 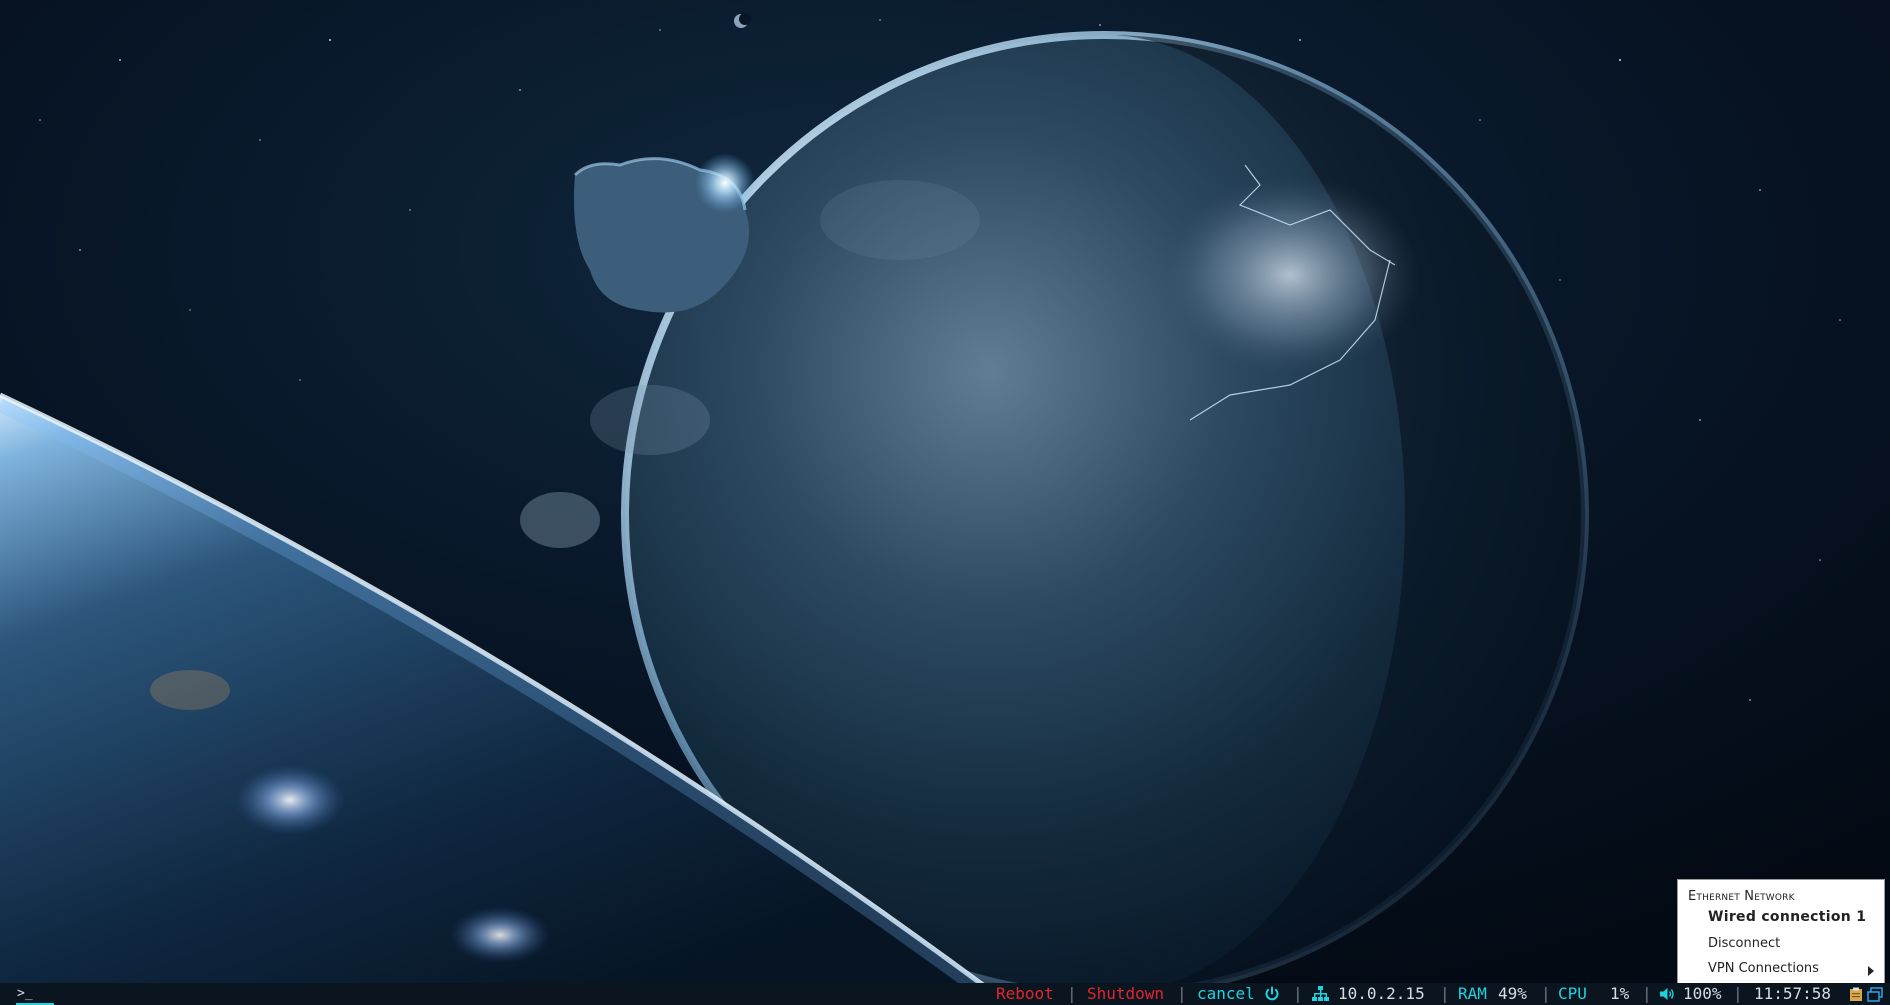 I want to click on terminal-prompt-icon: >_, so click(x=25, y=994).